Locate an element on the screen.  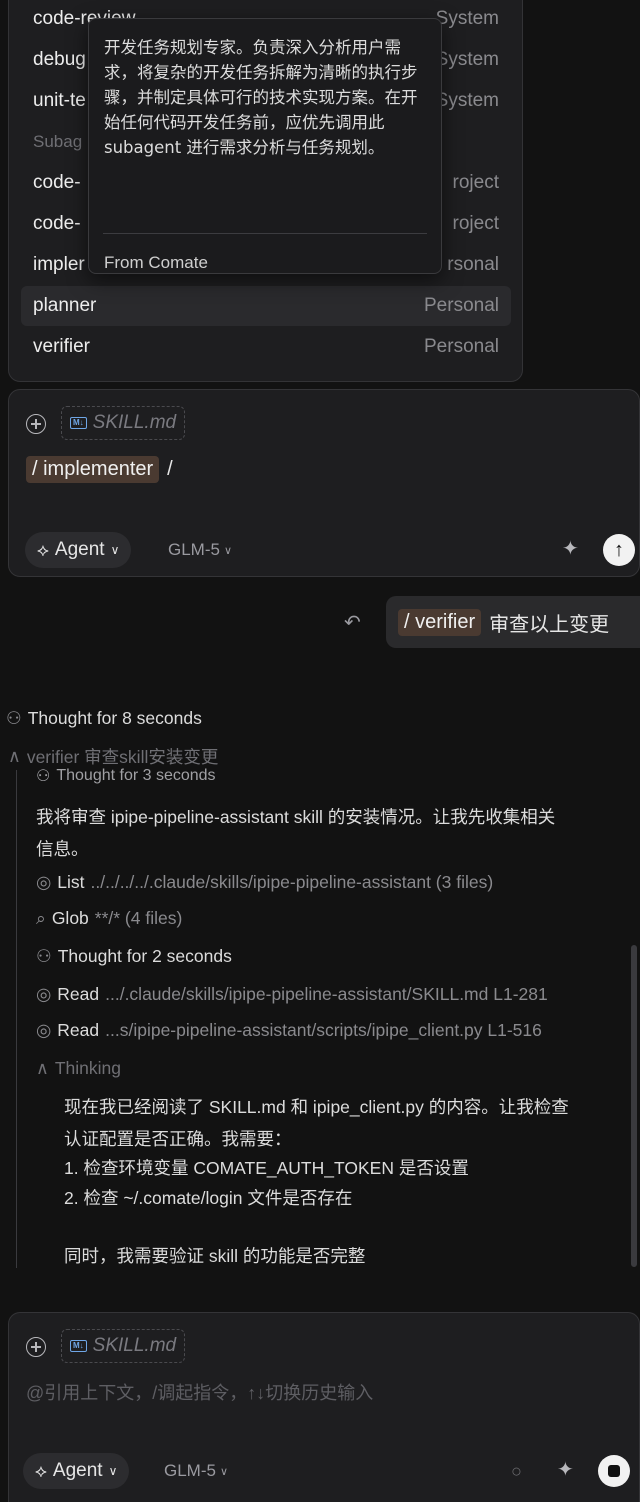
input-text: / is located at coordinates (170, 469).